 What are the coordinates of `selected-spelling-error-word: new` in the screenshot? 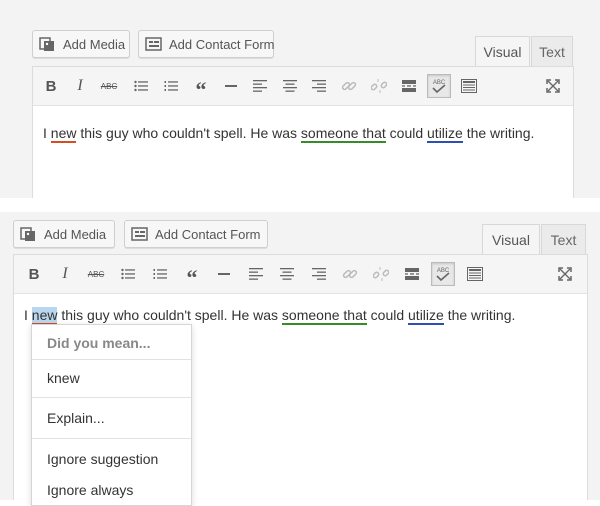 It's located at (44, 316).